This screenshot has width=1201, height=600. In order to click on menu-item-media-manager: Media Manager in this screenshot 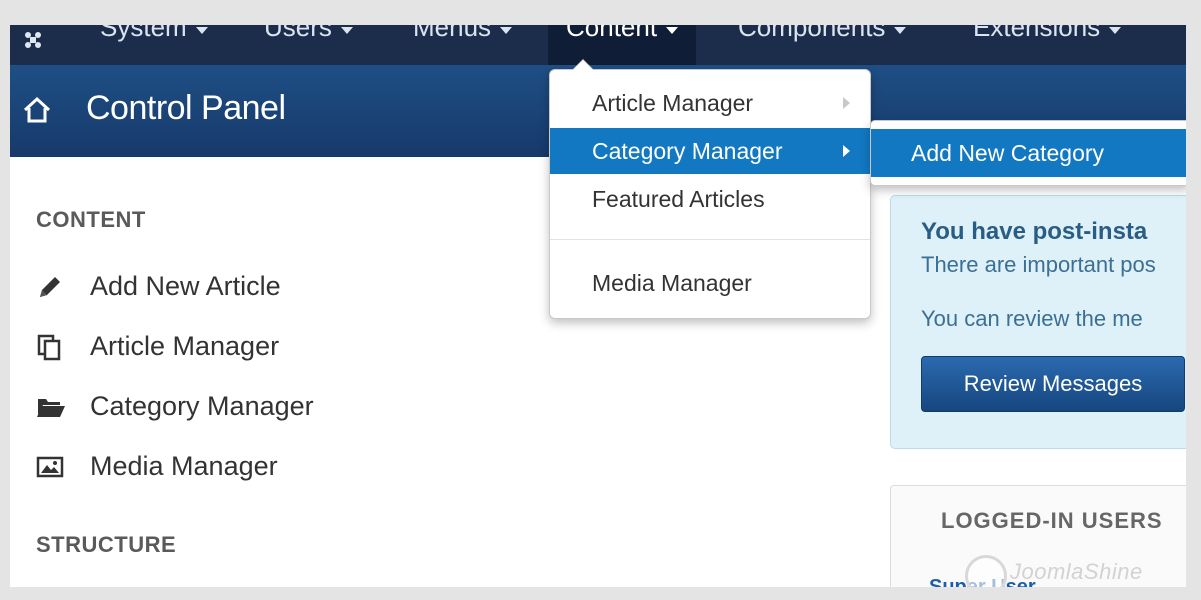, I will do `click(710, 283)`.